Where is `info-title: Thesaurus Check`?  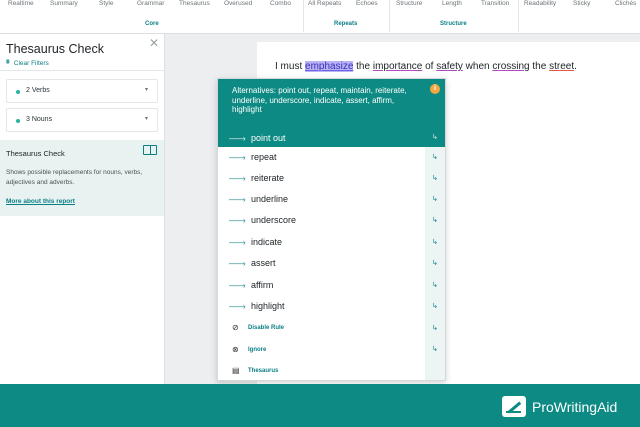 info-title: Thesaurus Check is located at coordinates (35, 153).